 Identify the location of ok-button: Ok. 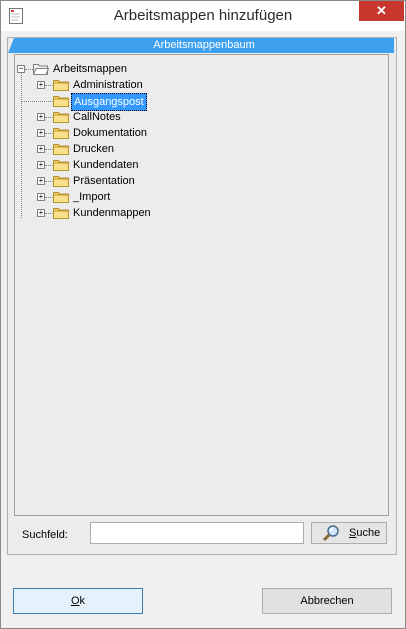
(78, 601).